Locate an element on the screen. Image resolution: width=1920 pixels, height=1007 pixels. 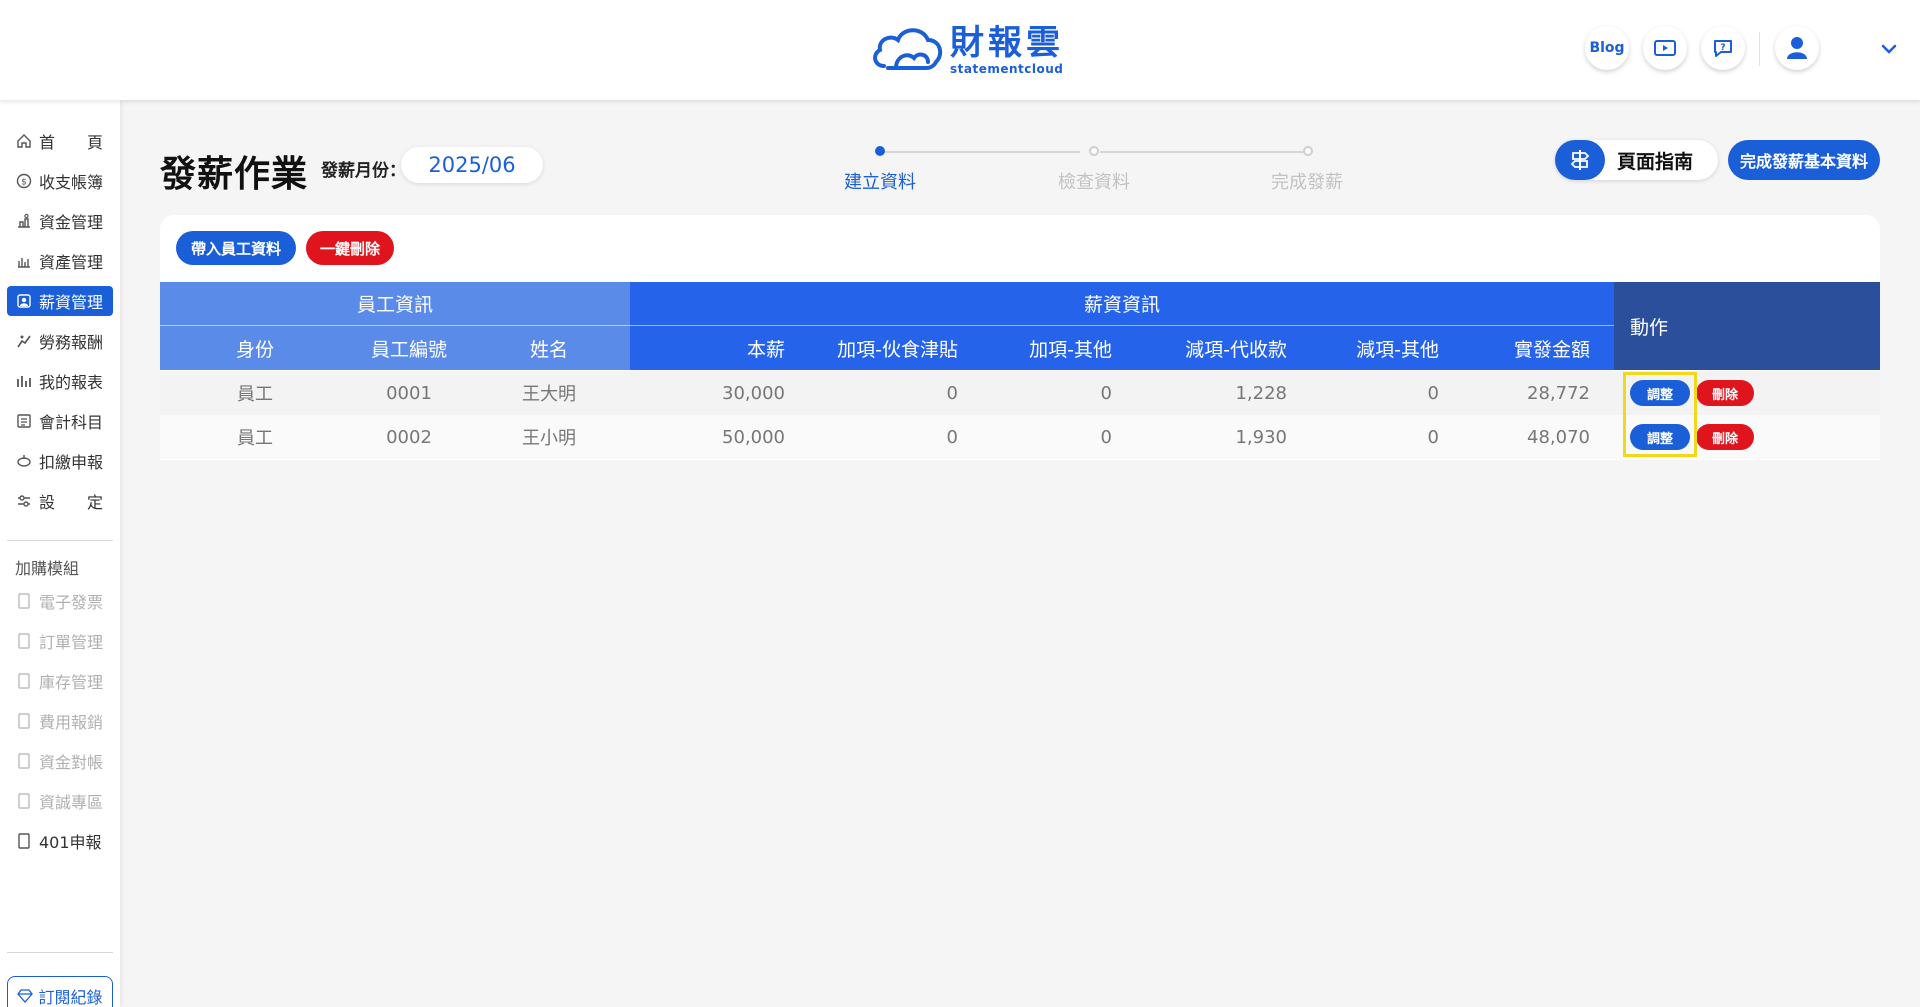
help-chat-button: ? is located at coordinates (1723, 48).